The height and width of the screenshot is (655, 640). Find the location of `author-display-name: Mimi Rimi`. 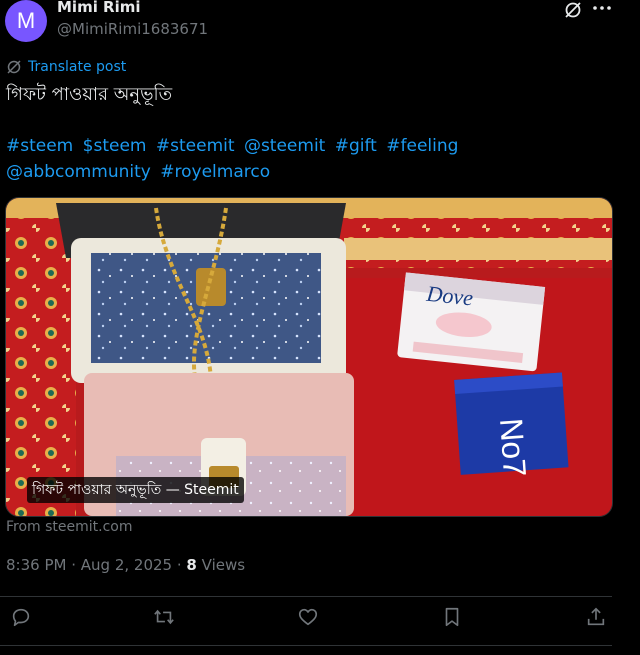

author-display-name: Mimi Rimi is located at coordinates (99, 8).